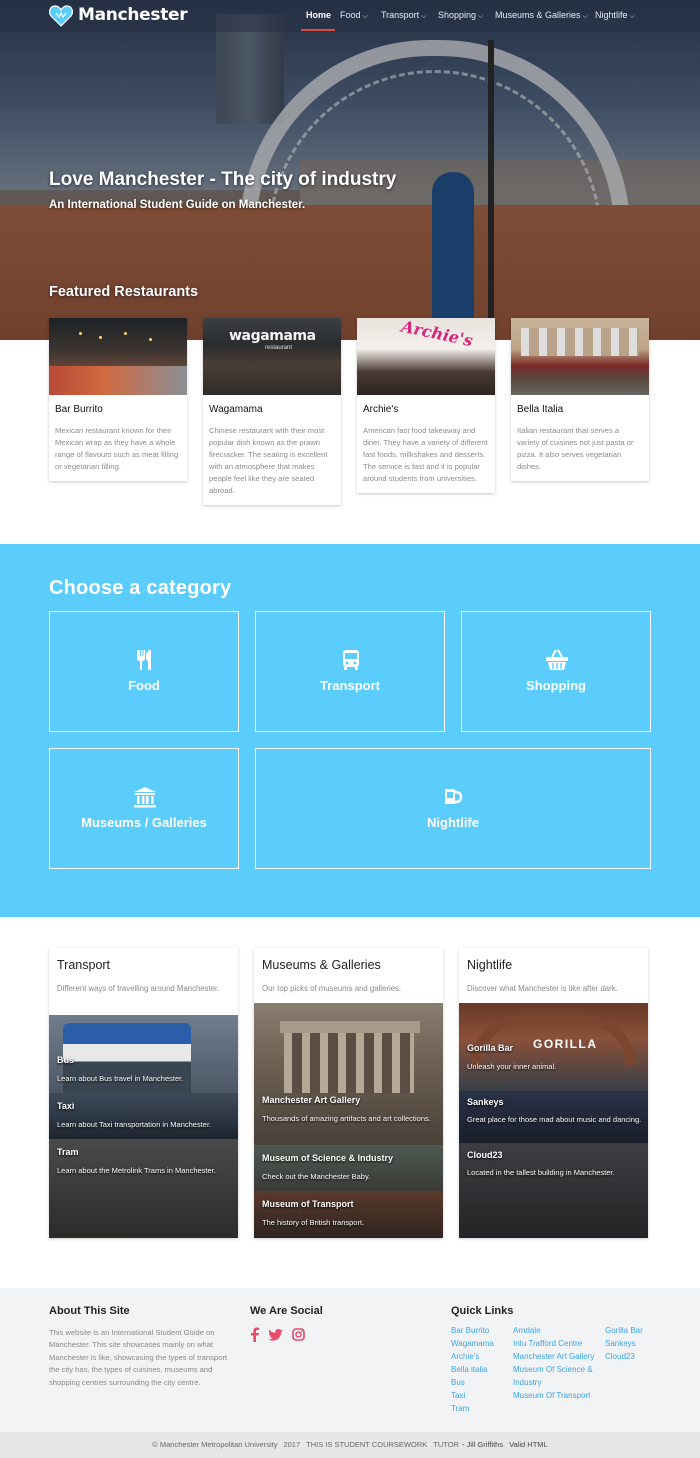 The width and height of the screenshot is (700, 1458). I want to click on feature-title: Transport, so click(83, 965).